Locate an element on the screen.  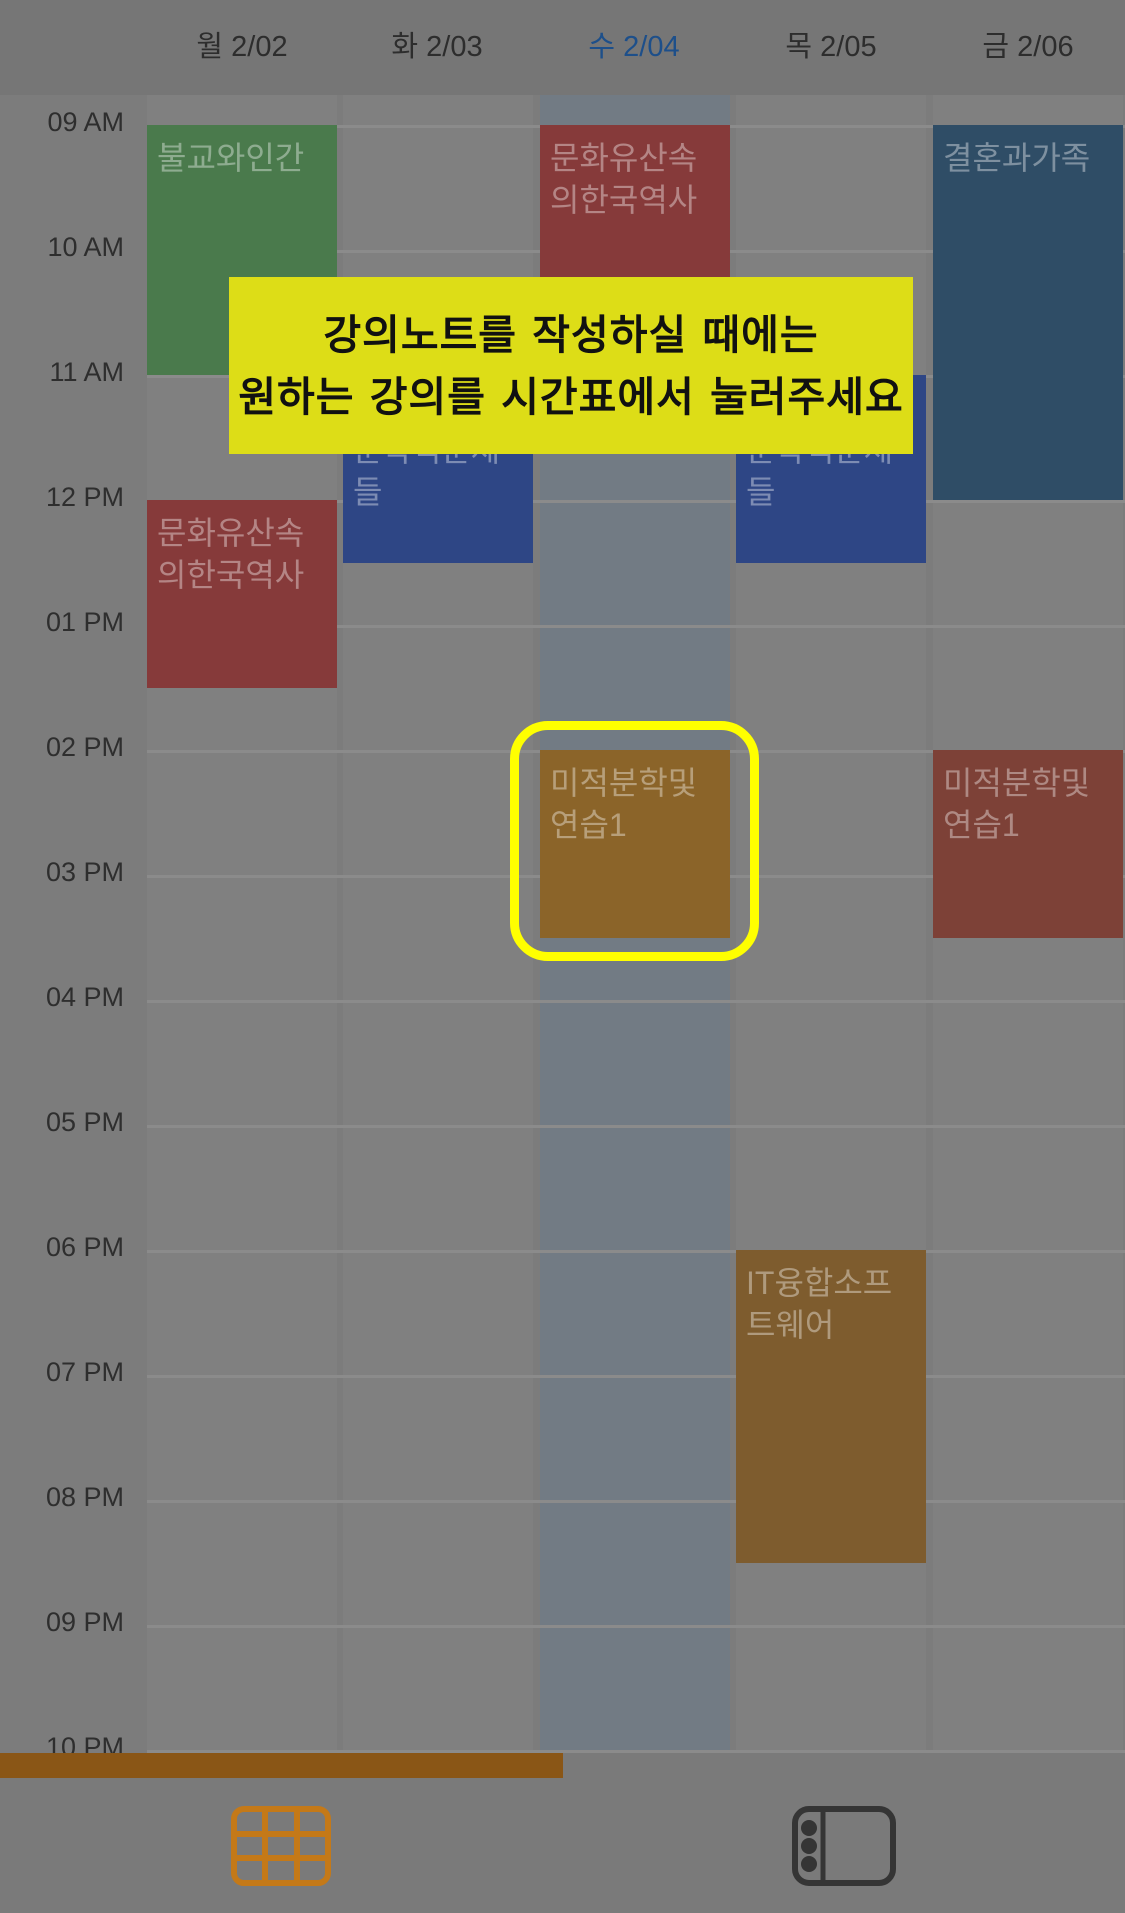
tab-list is located at coordinates (844, 1845).